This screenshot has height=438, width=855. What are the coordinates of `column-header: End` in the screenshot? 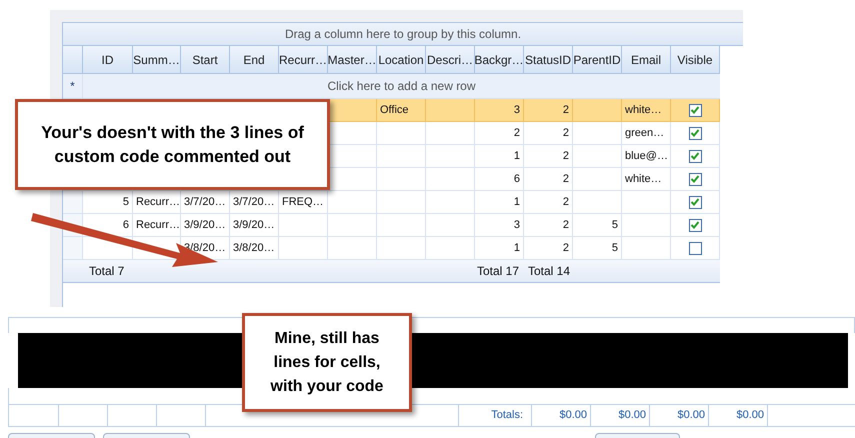 It's located at (254, 60).